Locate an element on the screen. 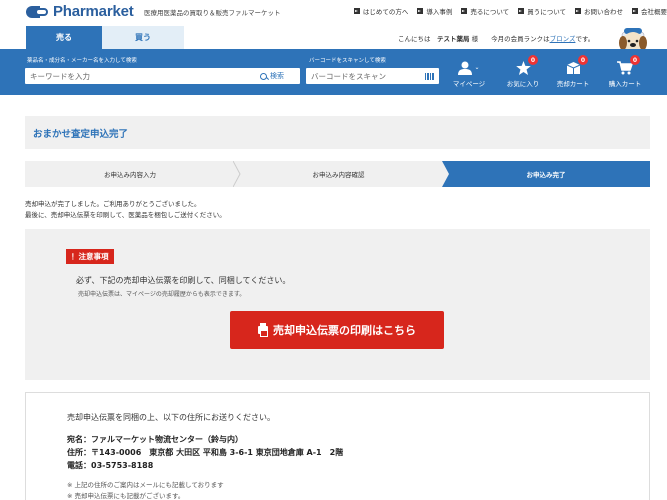 The width and height of the screenshot is (667, 500). link-about-buying: 買うについて is located at coordinates (542, 11).